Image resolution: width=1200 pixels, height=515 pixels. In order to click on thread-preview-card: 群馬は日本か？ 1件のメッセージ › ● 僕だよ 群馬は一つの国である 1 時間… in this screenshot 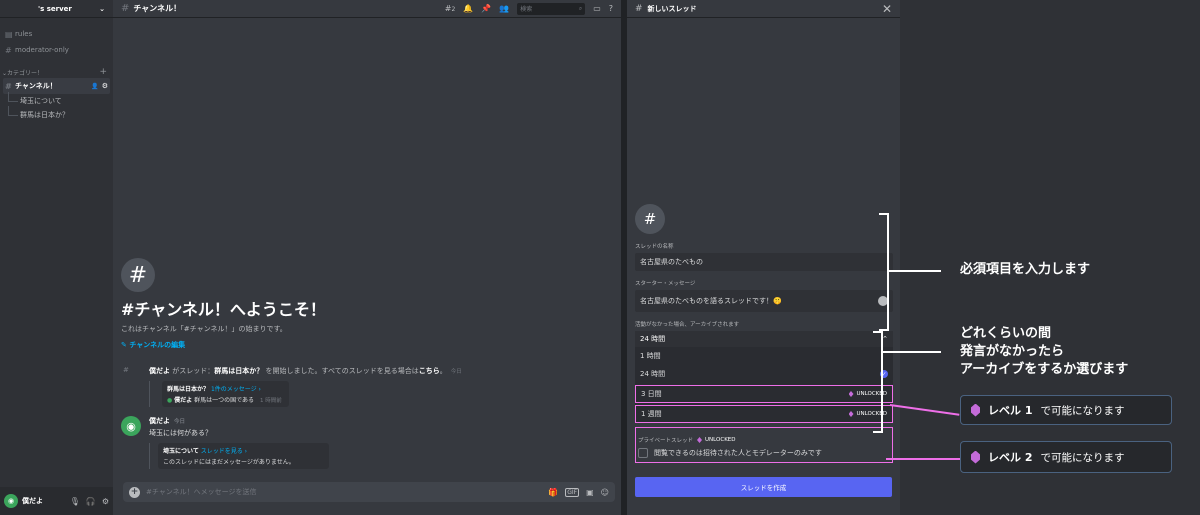, I will do `click(219, 394)`.